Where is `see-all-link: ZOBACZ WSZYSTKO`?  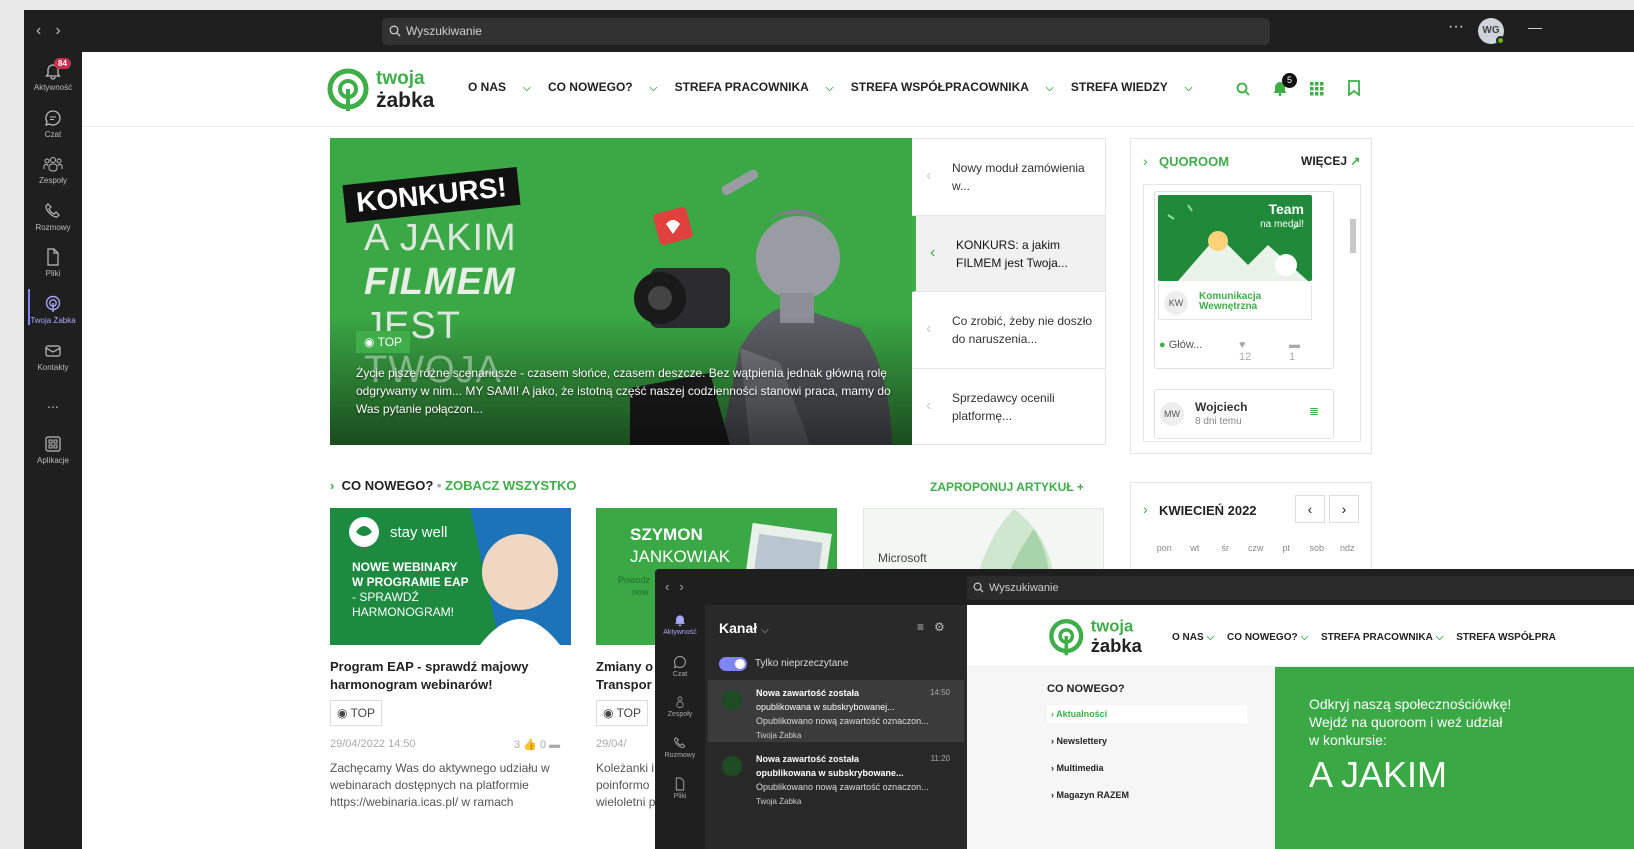
see-all-link: ZOBACZ WSZYSTKO is located at coordinates (510, 485).